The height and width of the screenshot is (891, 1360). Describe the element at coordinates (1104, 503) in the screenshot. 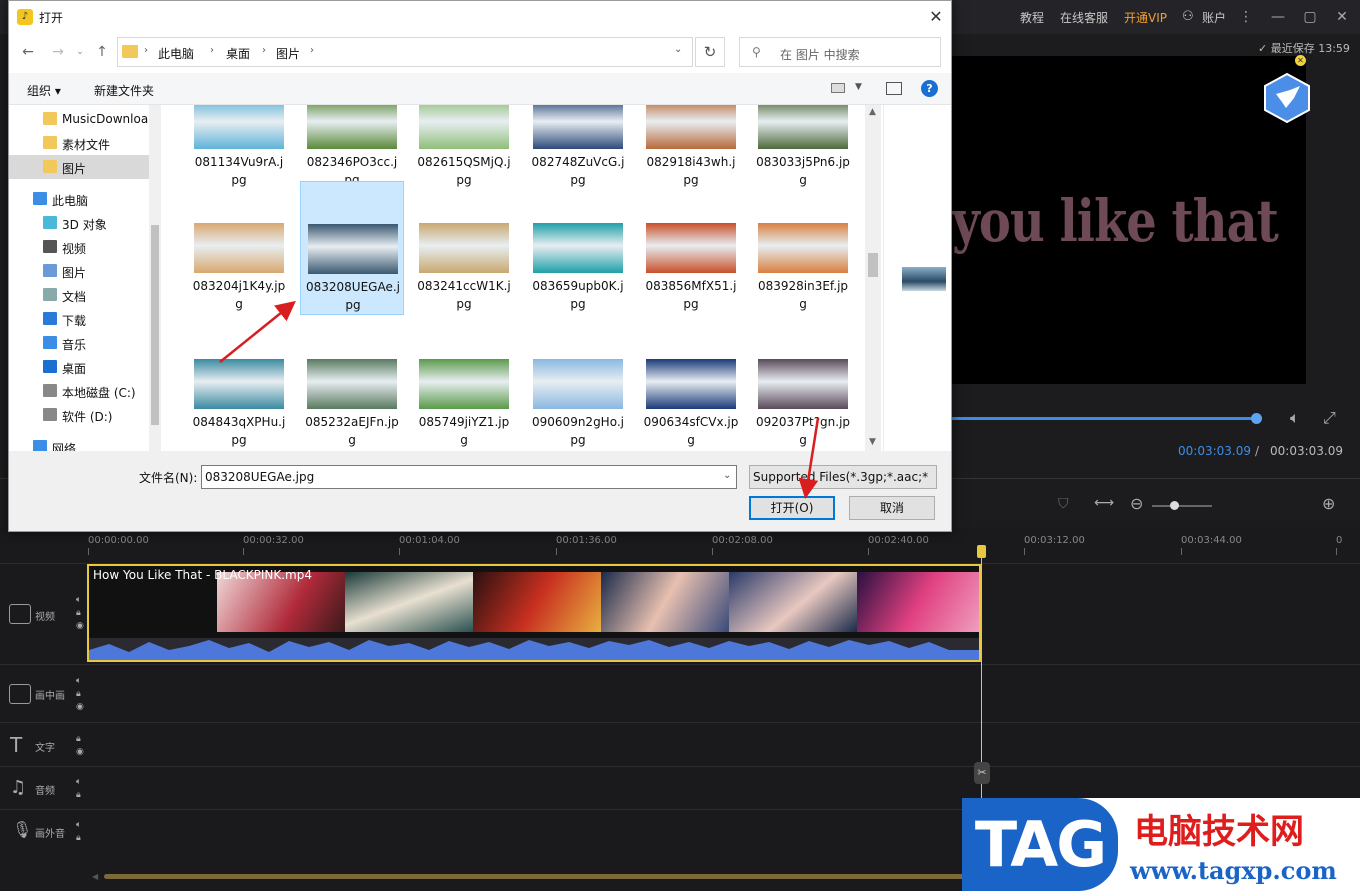

I see `fit-width-icon: ⟷` at that location.